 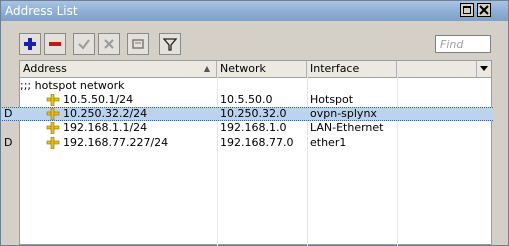 I want to click on window-title: Address List, so click(x=41, y=11).